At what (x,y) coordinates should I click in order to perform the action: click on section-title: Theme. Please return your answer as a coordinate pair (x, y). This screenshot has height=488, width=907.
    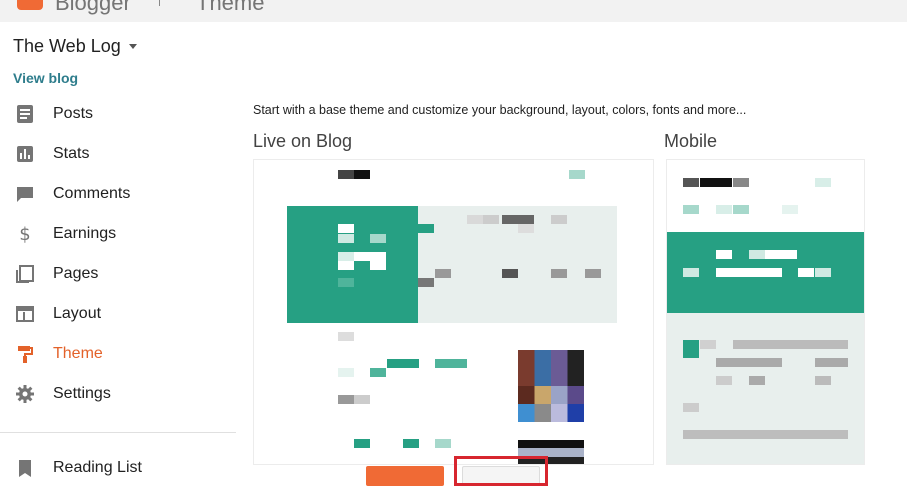
    Looking at the image, I should click on (230, 7).